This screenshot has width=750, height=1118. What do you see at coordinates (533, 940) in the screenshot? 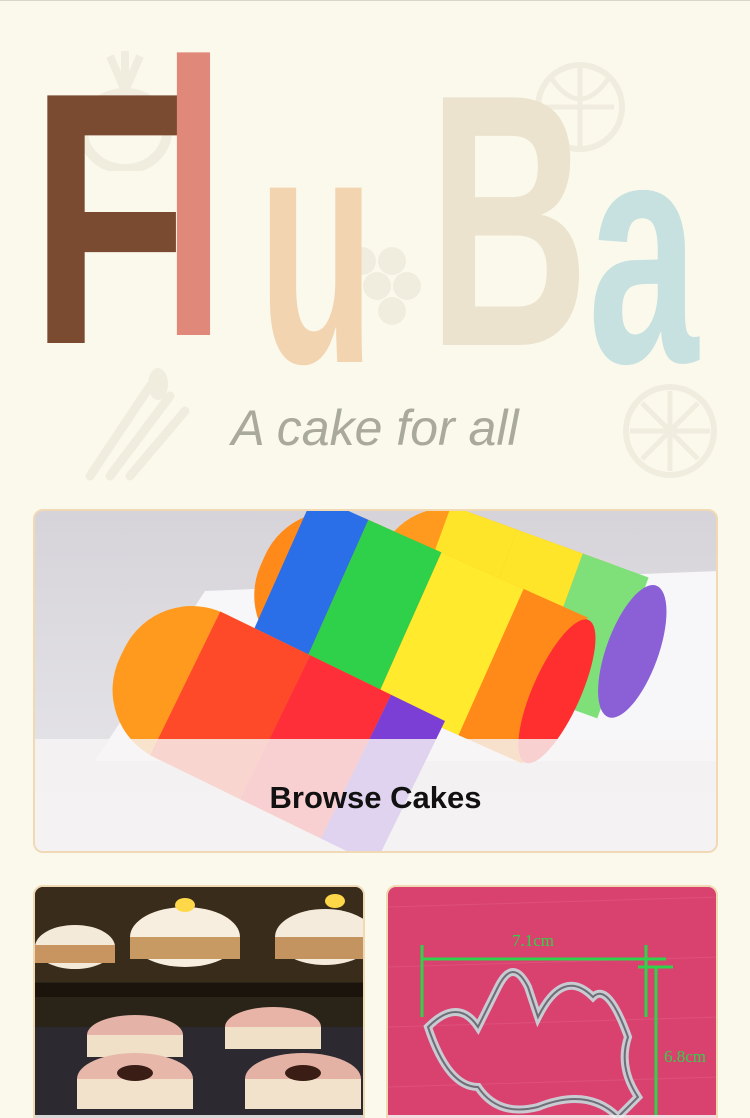
I see `cutter-width-label: 7.1cm` at bounding box center [533, 940].